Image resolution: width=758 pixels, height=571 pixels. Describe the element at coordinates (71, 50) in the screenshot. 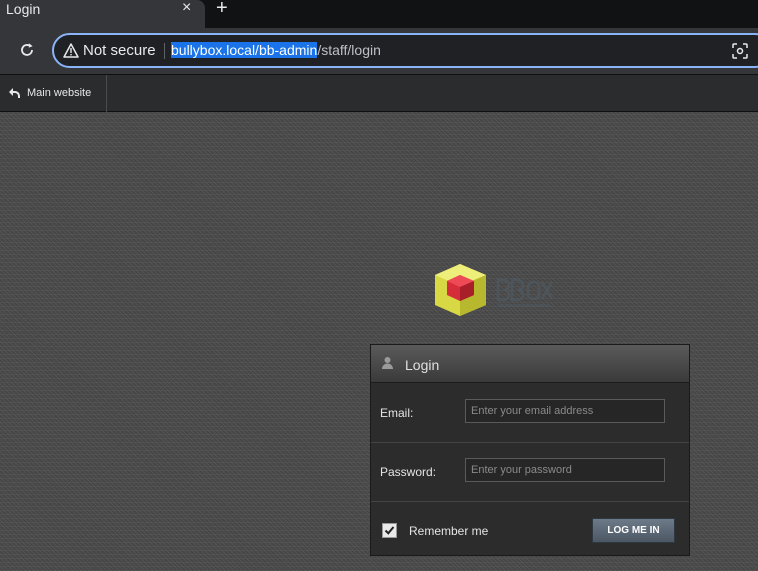

I see `warning-icon` at that location.